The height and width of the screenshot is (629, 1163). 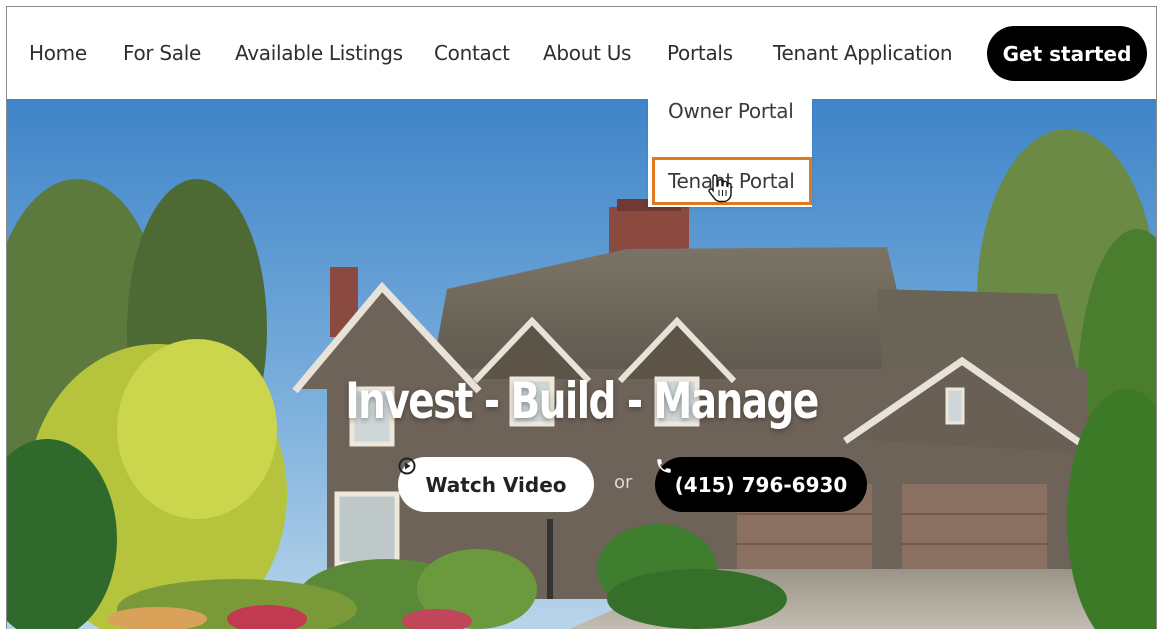 What do you see at coordinates (700, 53) in the screenshot?
I see `nav-item-portals: Portals` at bounding box center [700, 53].